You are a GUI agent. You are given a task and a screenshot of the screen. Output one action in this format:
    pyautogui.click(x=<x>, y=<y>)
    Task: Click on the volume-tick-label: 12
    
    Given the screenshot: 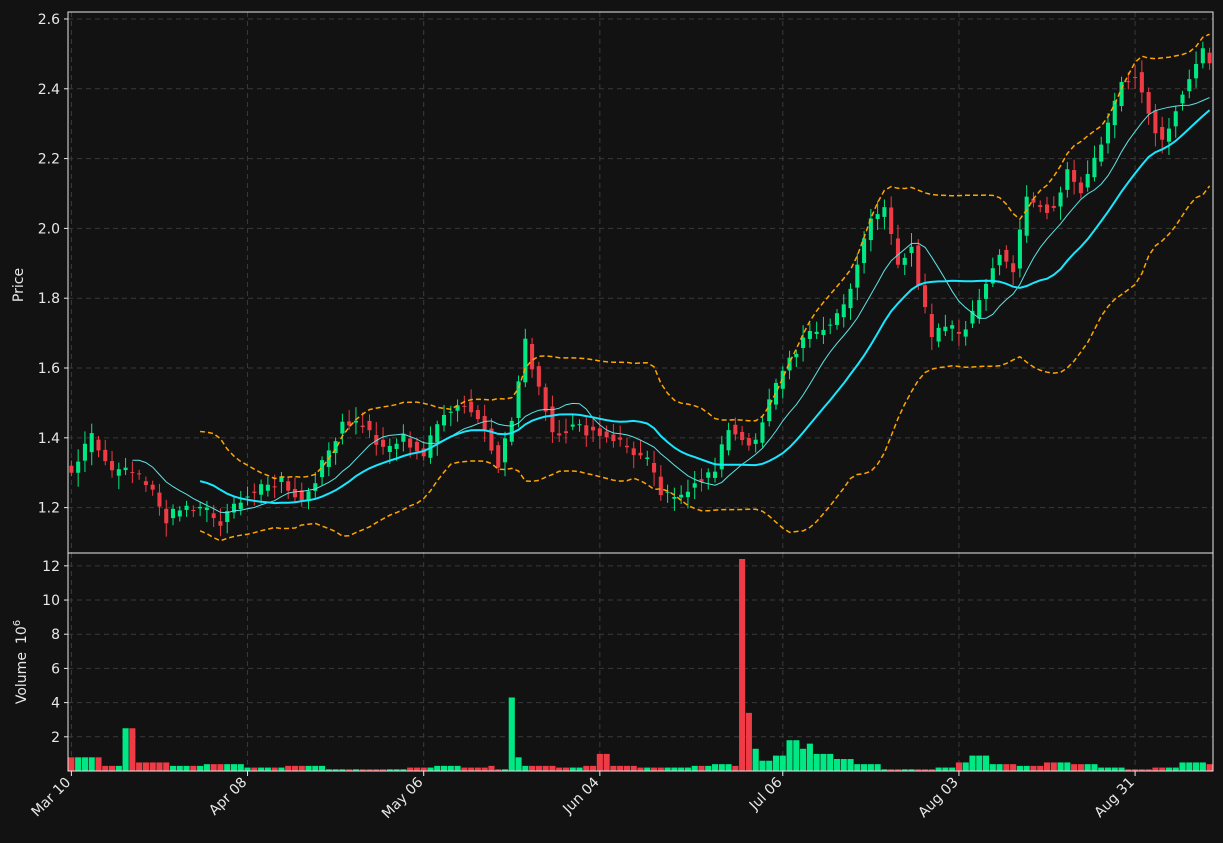 What is the action you would take?
    pyautogui.click(x=51, y=567)
    